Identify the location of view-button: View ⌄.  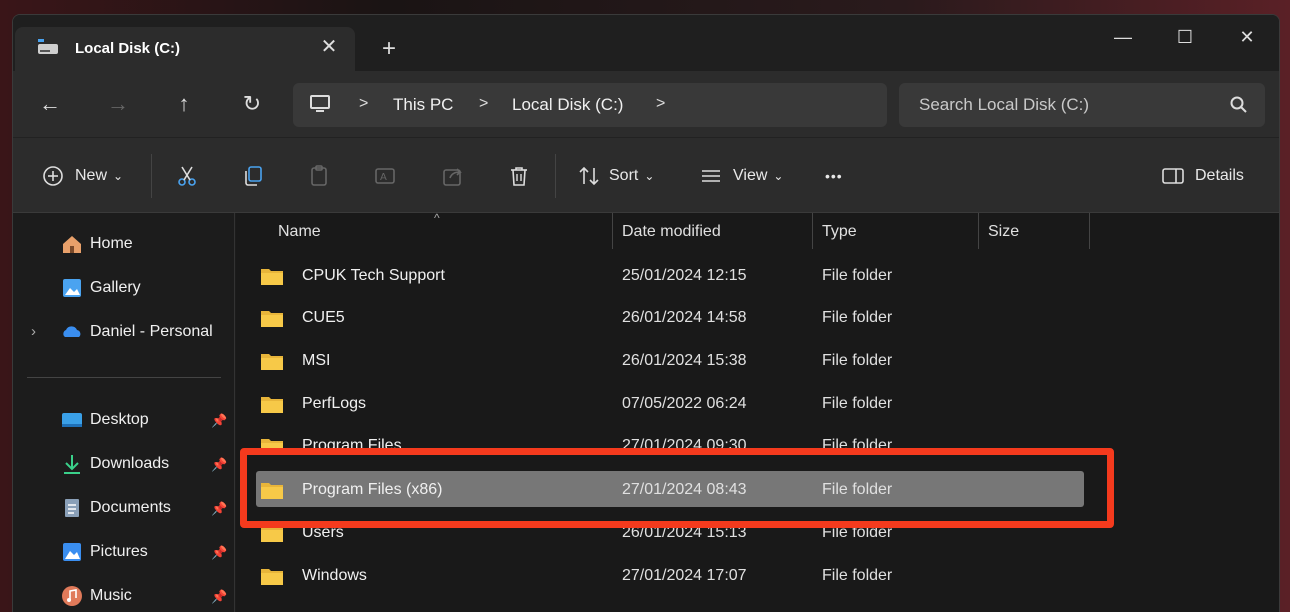
(741, 176).